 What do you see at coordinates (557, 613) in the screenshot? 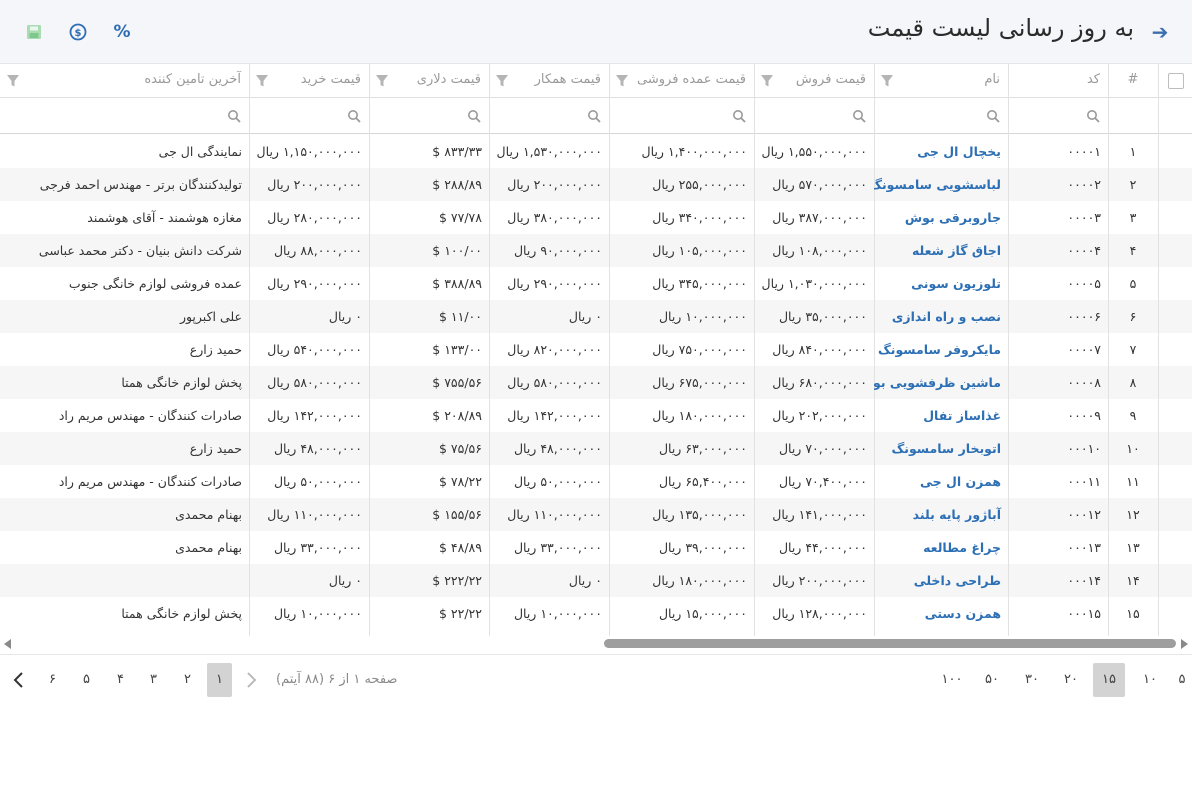
I see `cell-partner: ۱۰,۰۰۰,۰۰۰ ریال` at bounding box center [557, 613].